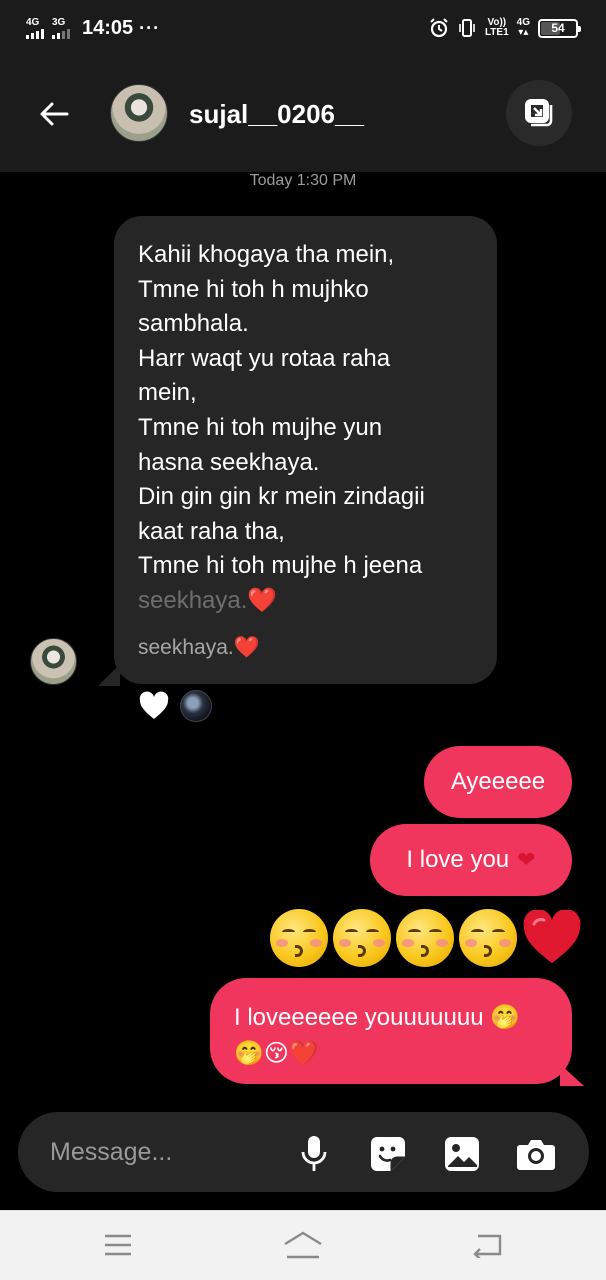  Describe the element at coordinates (264, 358) in the screenshot. I see `message-line: Harr waqt yu rotaa raha` at that location.